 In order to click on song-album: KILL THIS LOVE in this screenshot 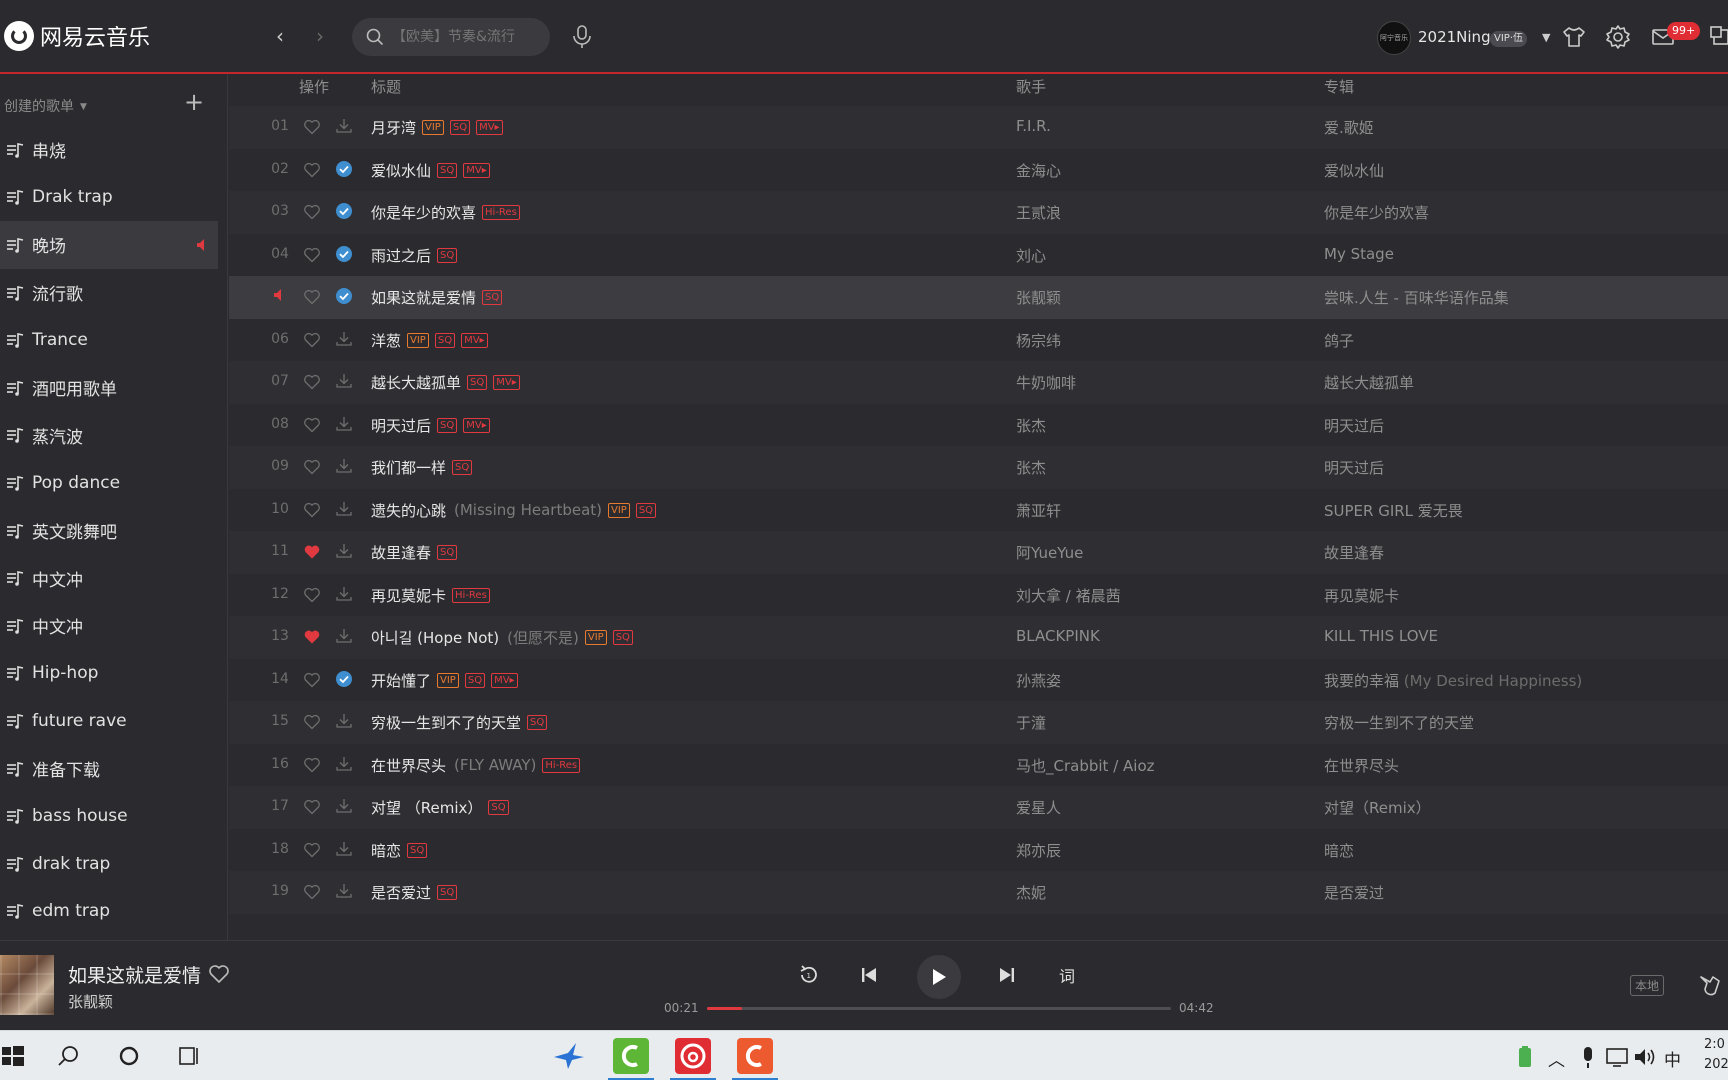, I will do `click(1381, 636)`.